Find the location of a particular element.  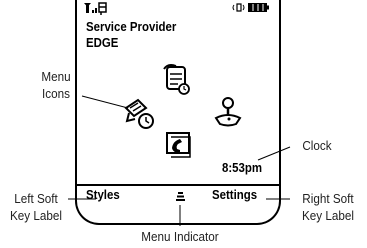

right-soft-key-label: Settings is located at coordinates (234, 194).